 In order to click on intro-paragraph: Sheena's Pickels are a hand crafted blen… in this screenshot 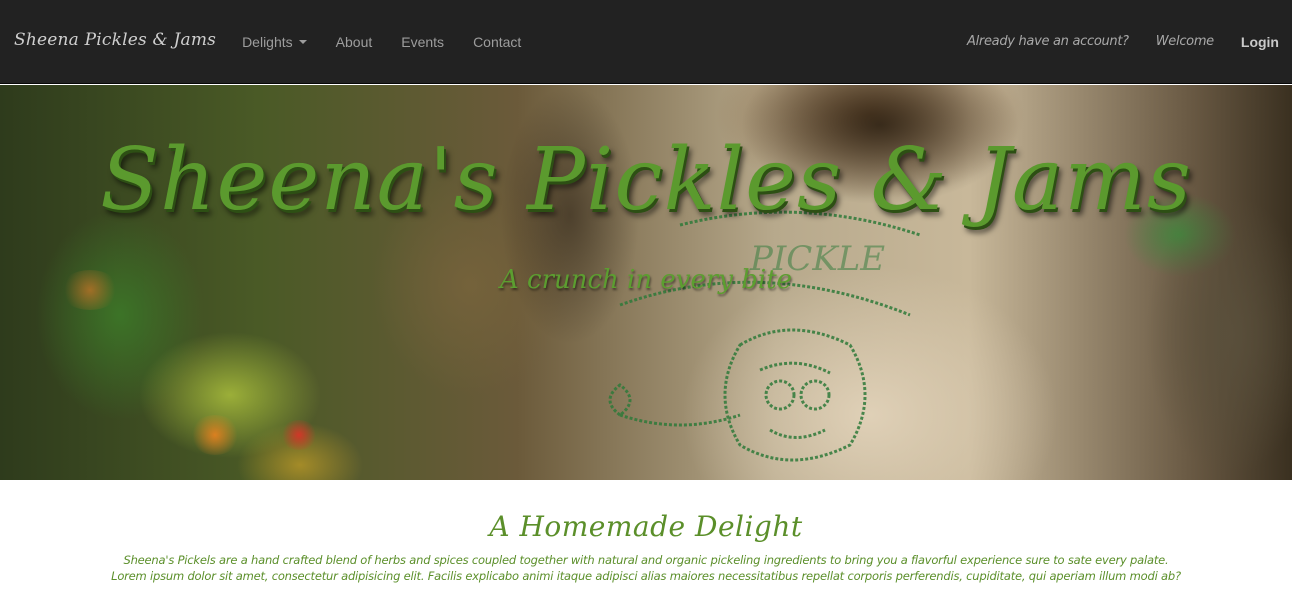, I will do `click(646, 568)`.